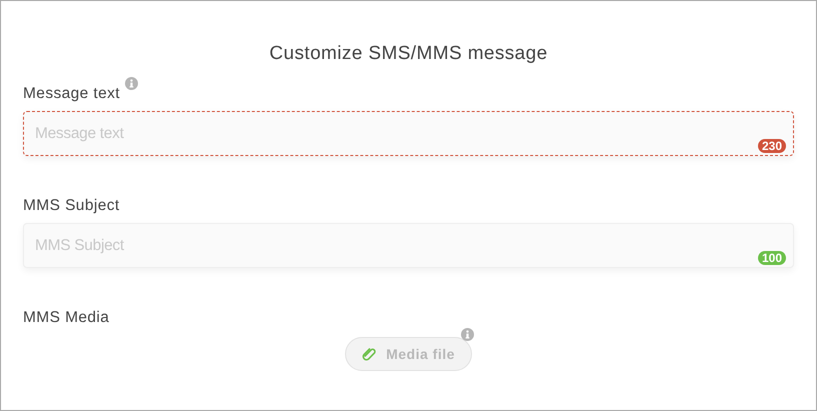 The image size is (817, 411). Describe the element at coordinates (370, 354) in the screenshot. I see `paperclip-icon` at that location.